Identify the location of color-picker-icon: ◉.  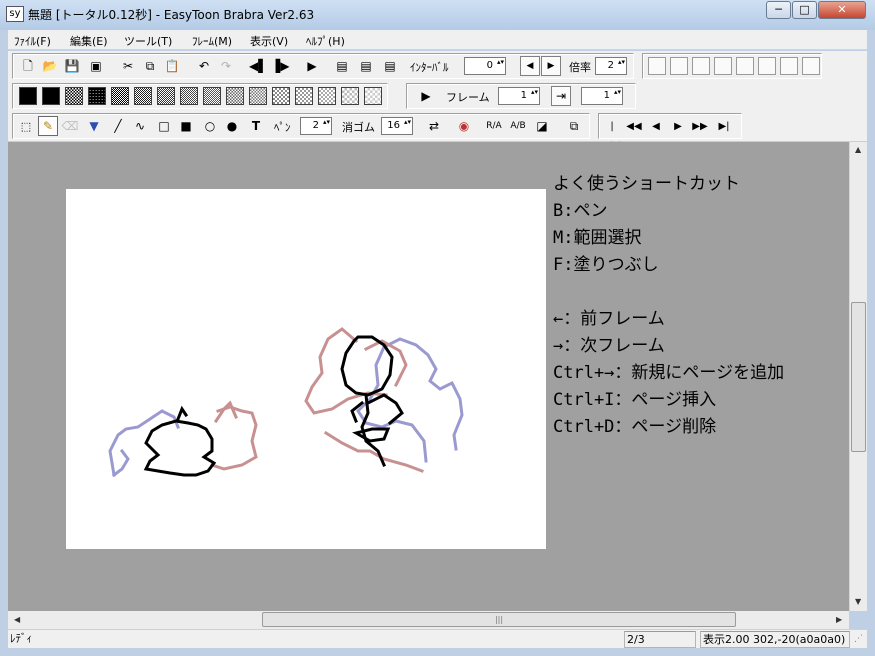
(464, 126).